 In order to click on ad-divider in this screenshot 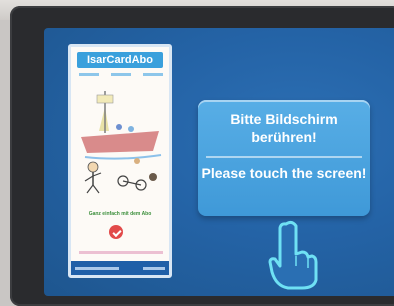, I will do `click(121, 252)`.